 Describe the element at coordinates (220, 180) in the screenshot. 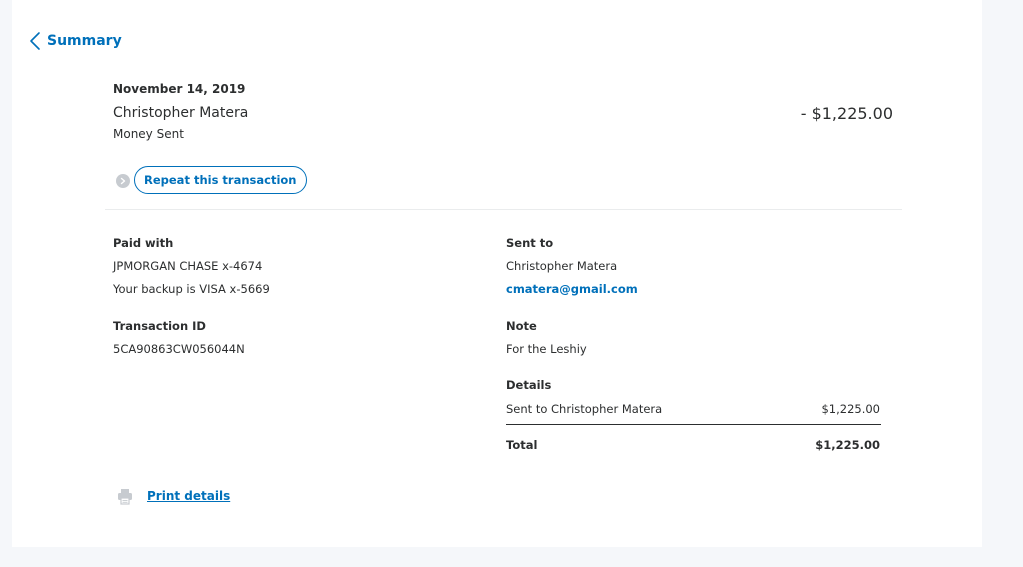

I see `repeat-transaction-button: Repeat this transaction` at that location.